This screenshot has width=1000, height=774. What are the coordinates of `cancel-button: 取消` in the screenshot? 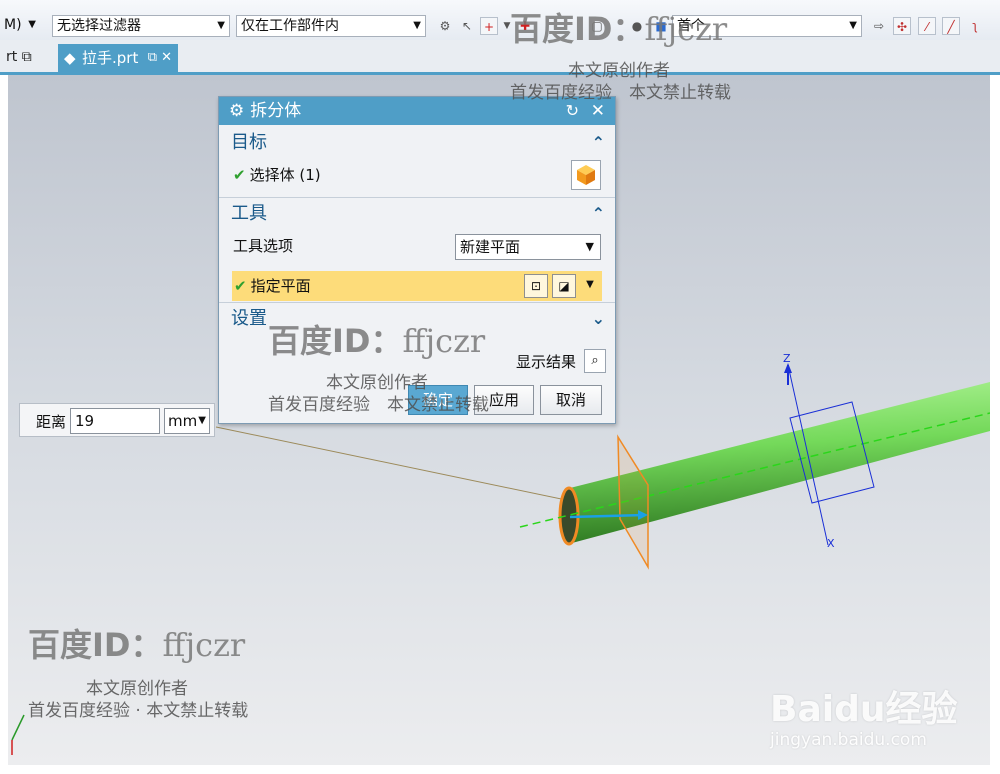 It's located at (571, 400).